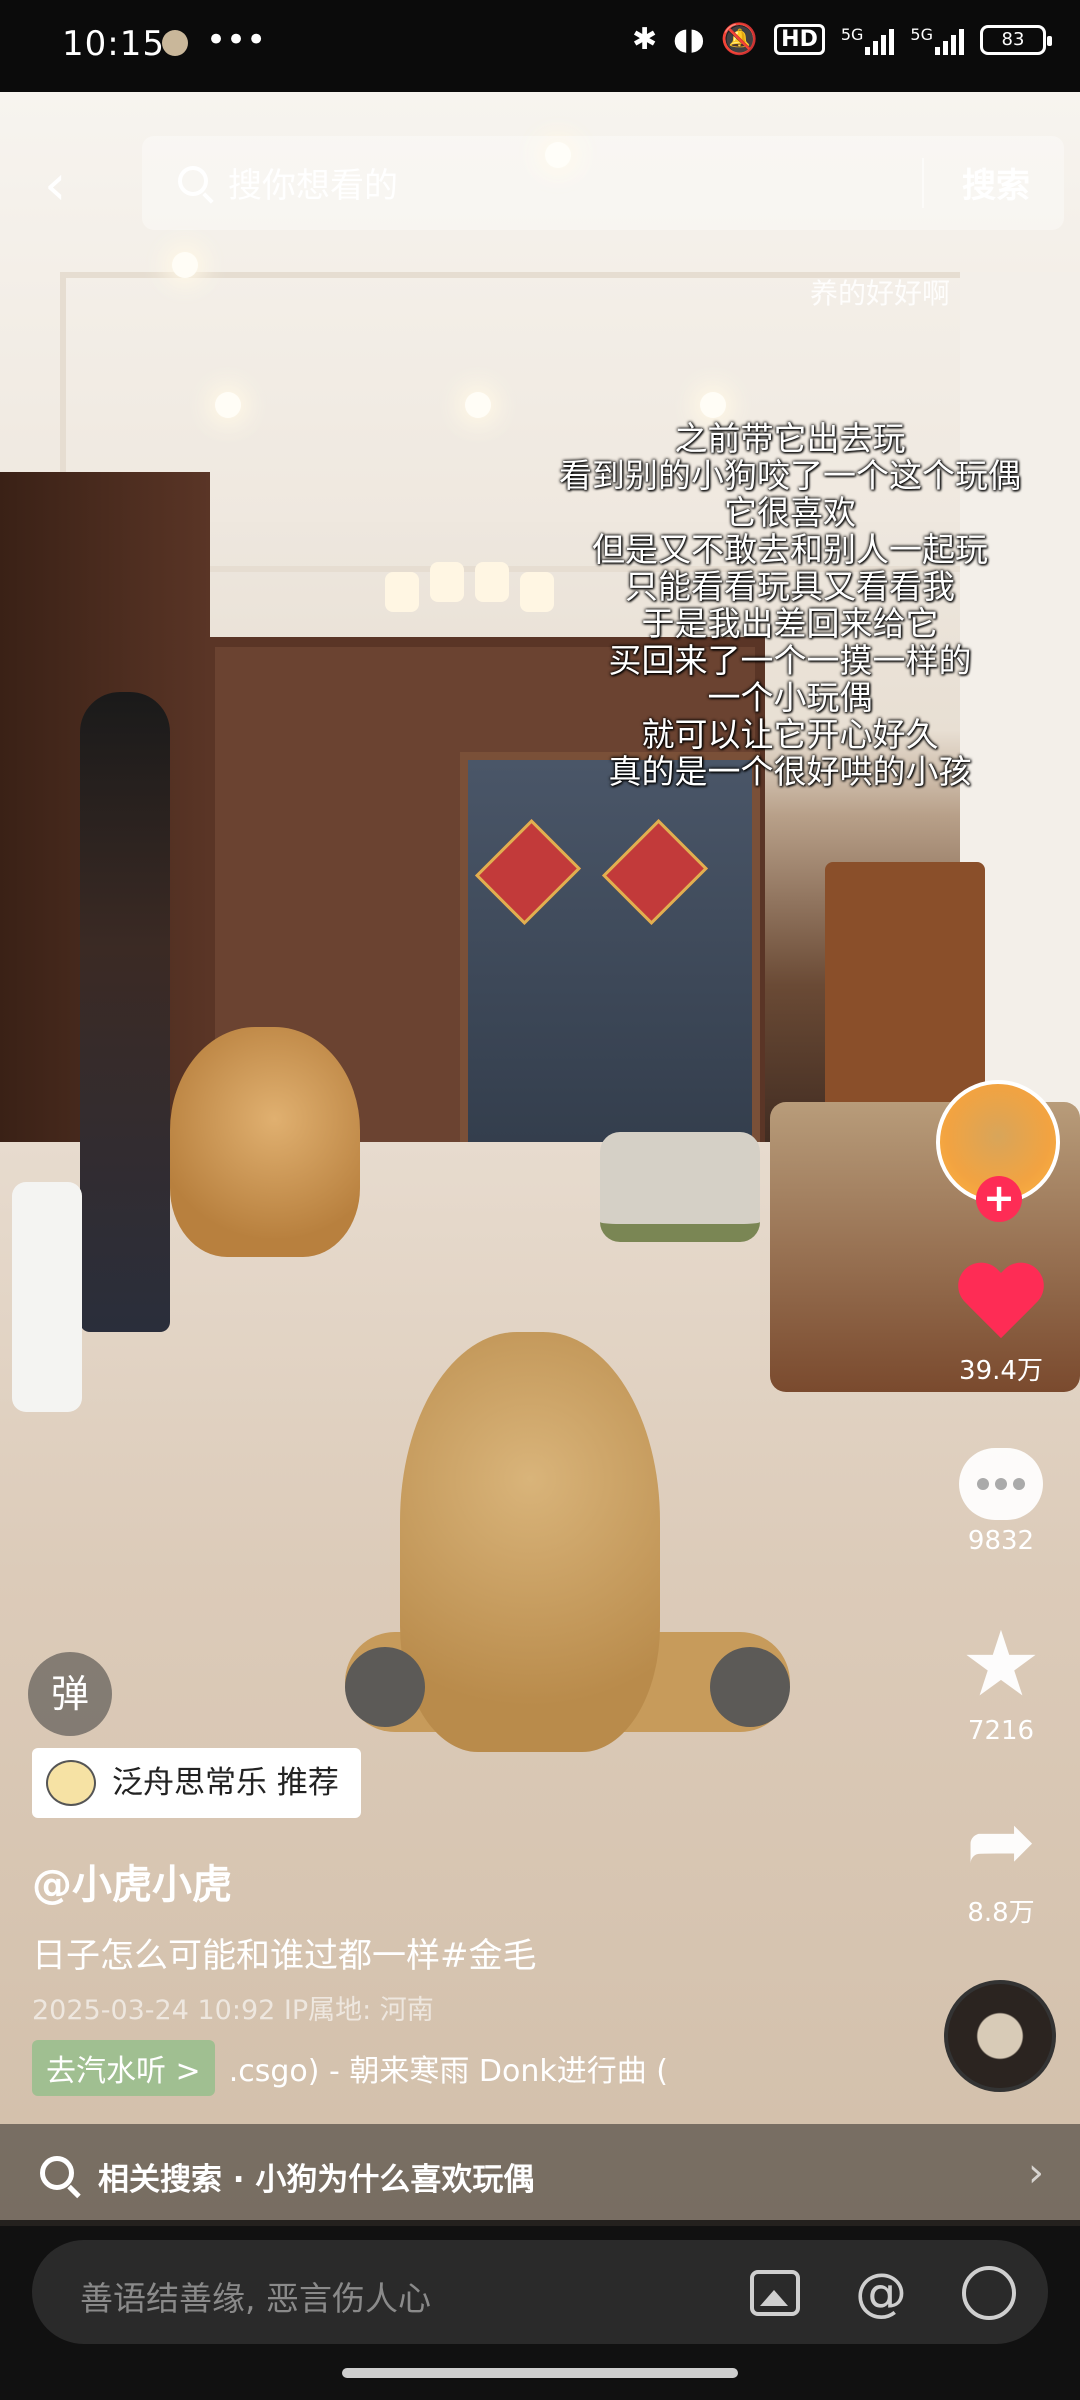 The width and height of the screenshot is (1080, 2400). I want to click on search-placeholder: 搜你想看的, so click(313, 186).